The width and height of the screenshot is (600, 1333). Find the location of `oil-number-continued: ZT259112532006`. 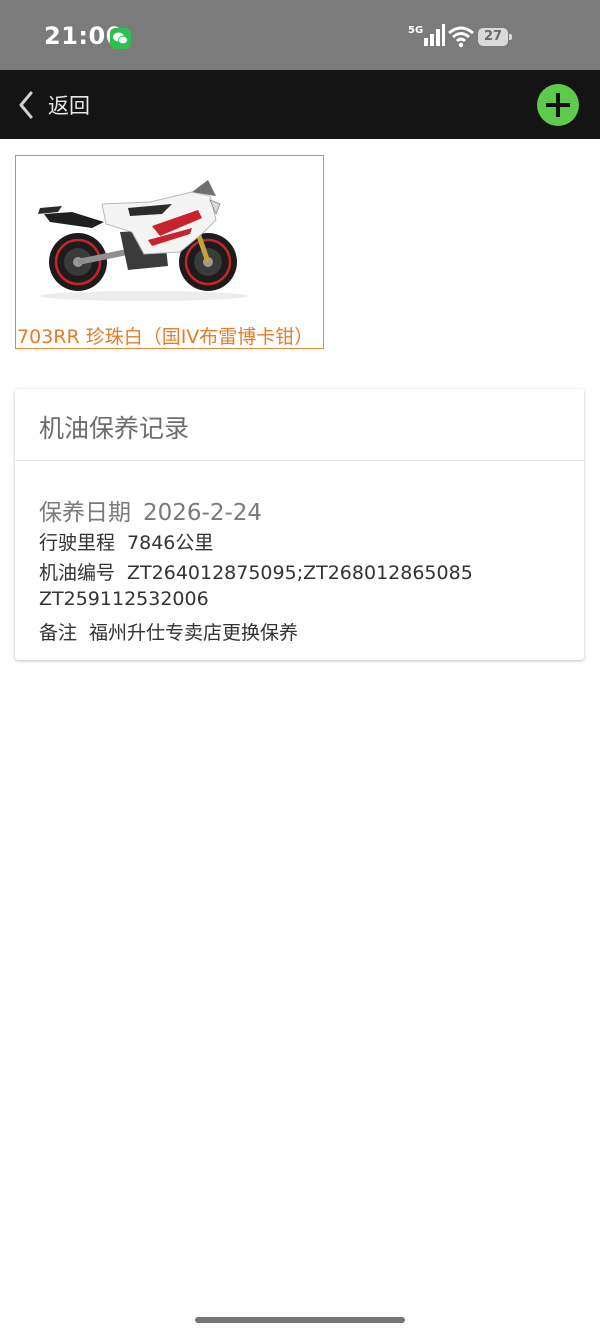

oil-number-continued: ZT259112532006 is located at coordinates (124, 599).